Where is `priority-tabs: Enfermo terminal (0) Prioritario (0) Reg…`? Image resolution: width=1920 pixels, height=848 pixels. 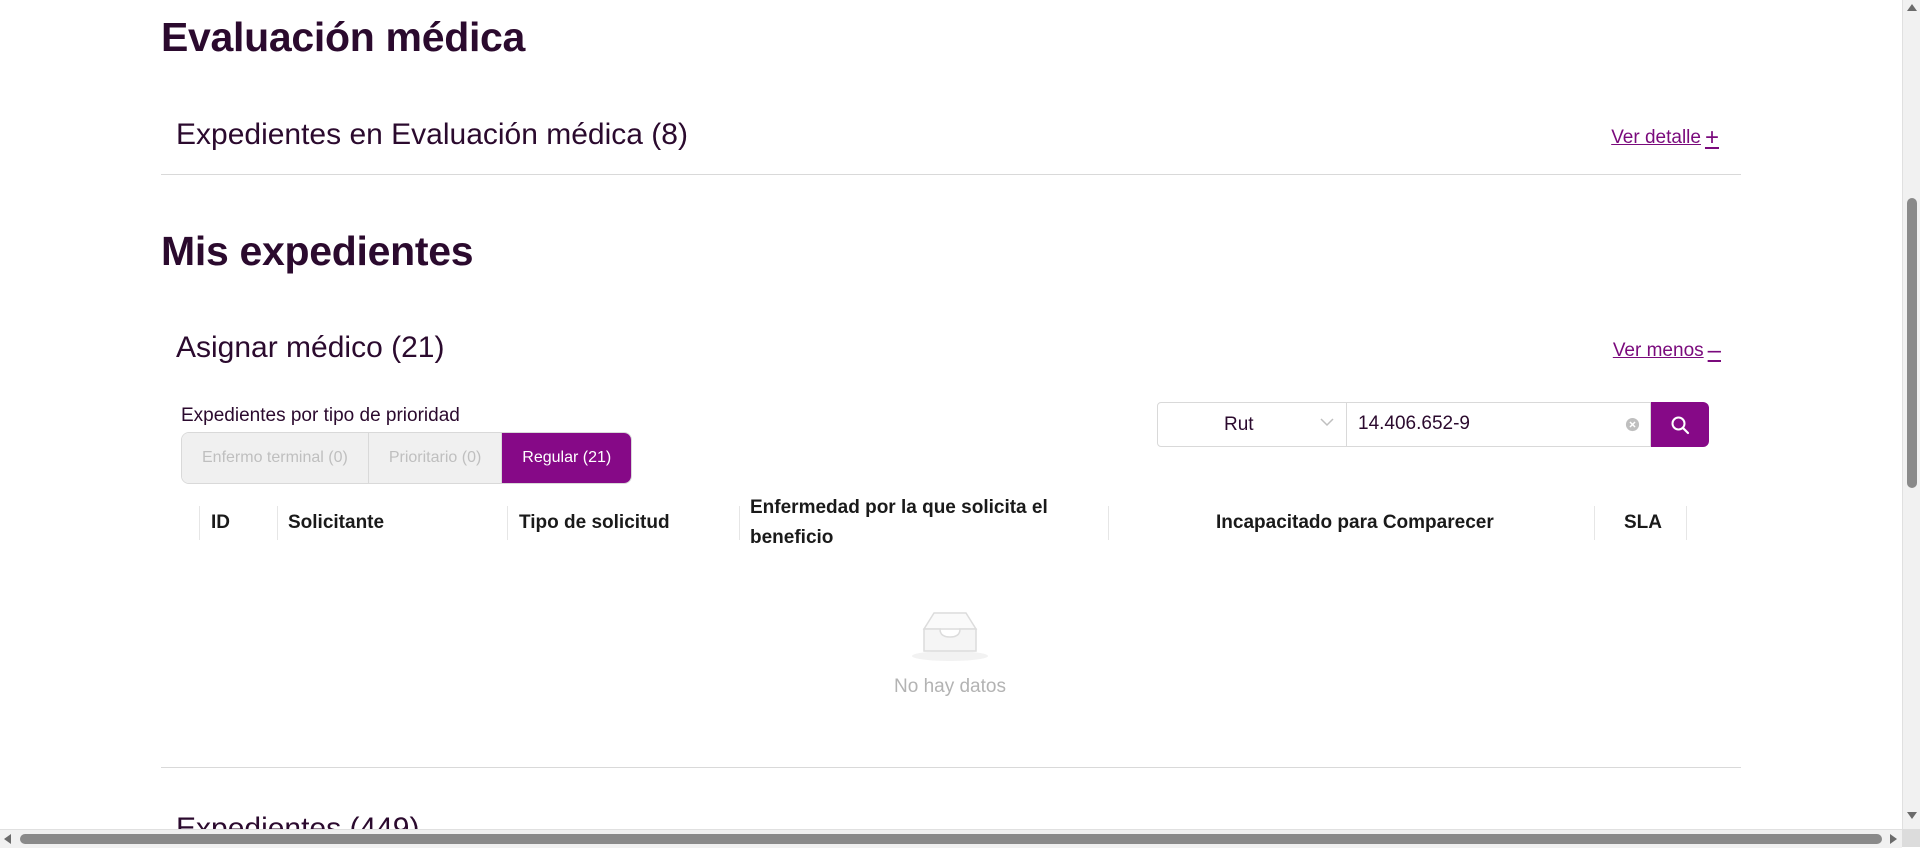
priority-tabs: Enfermo terminal (0) Prioritario (0) Reg… is located at coordinates (407, 458).